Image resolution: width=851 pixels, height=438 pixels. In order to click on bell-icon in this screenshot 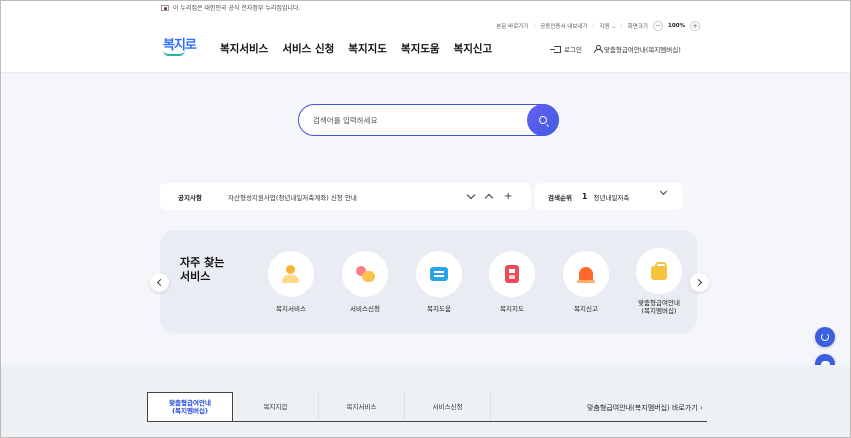, I will do `click(586, 274)`.